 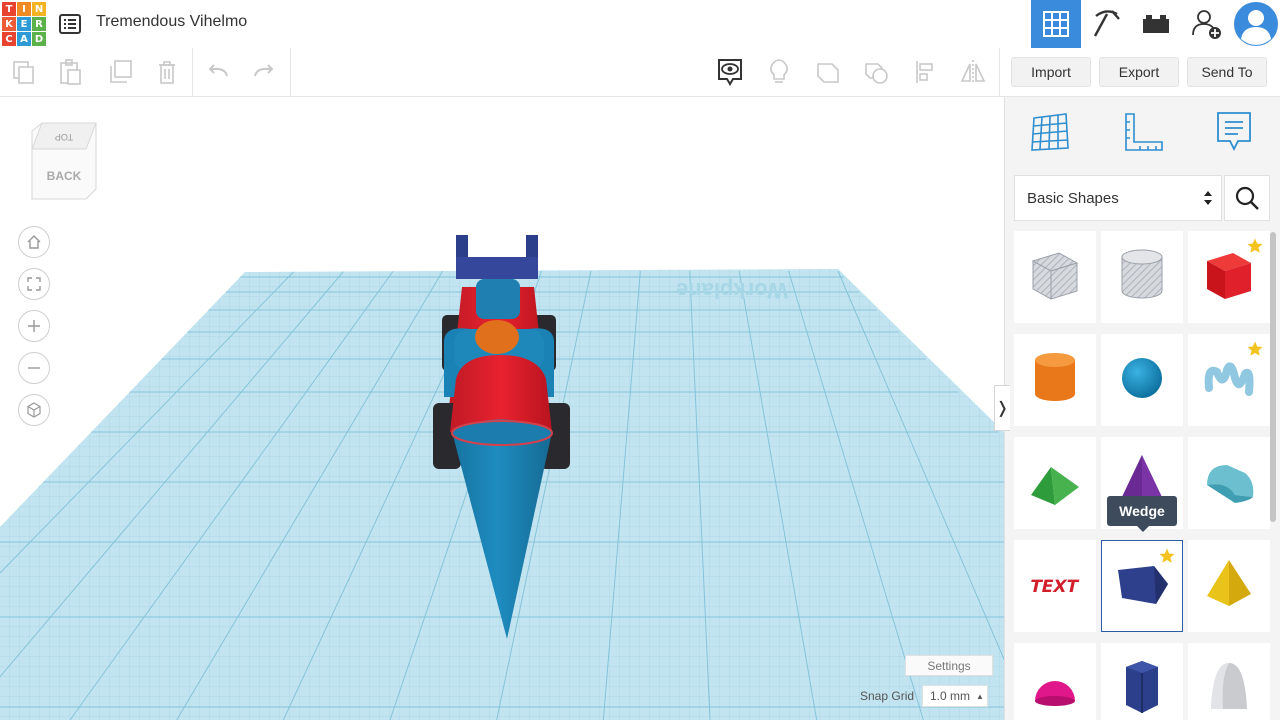 I want to click on pyramid-icon, so click(x=1229, y=586).